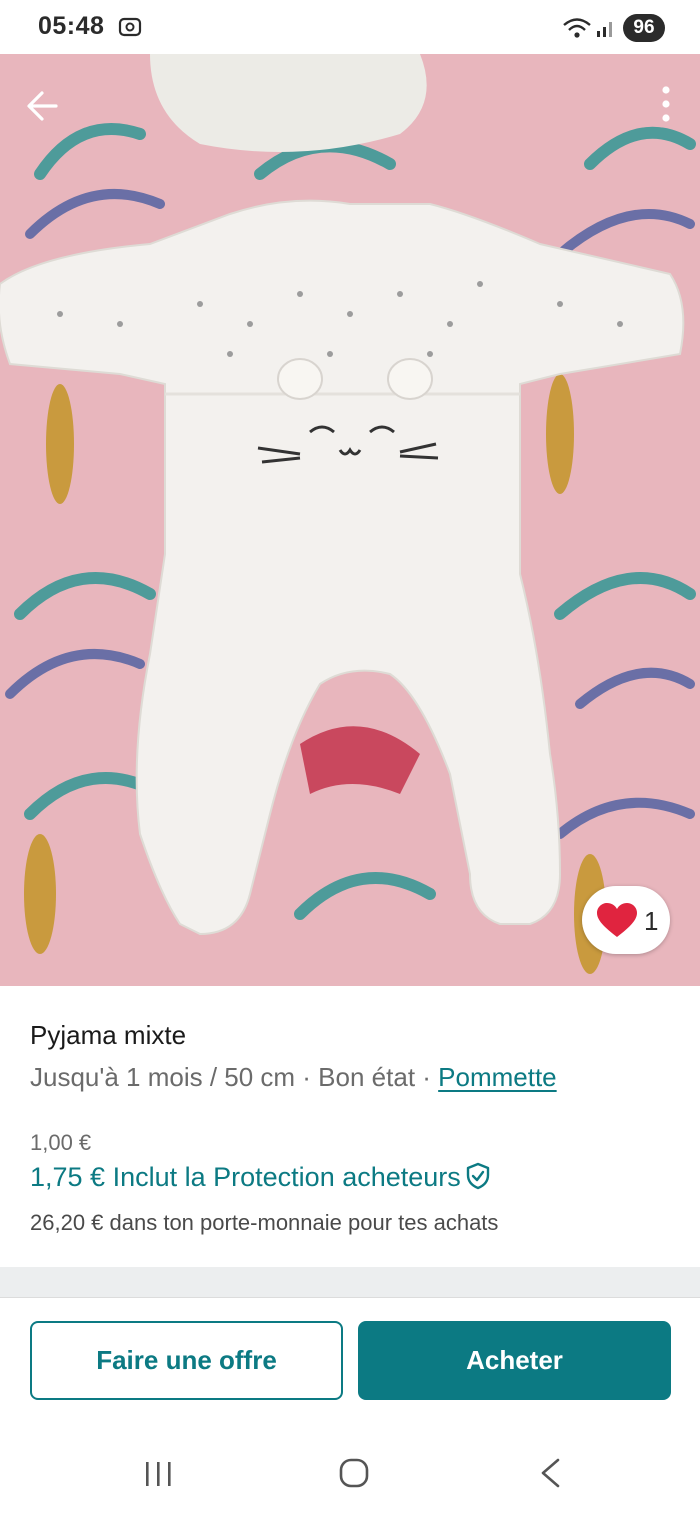 The image size is (700, 1517). What do you see at coordinates (651, 921) in the screenshot?
I see `favorite-count: 1` at bounding box center [651, 921].